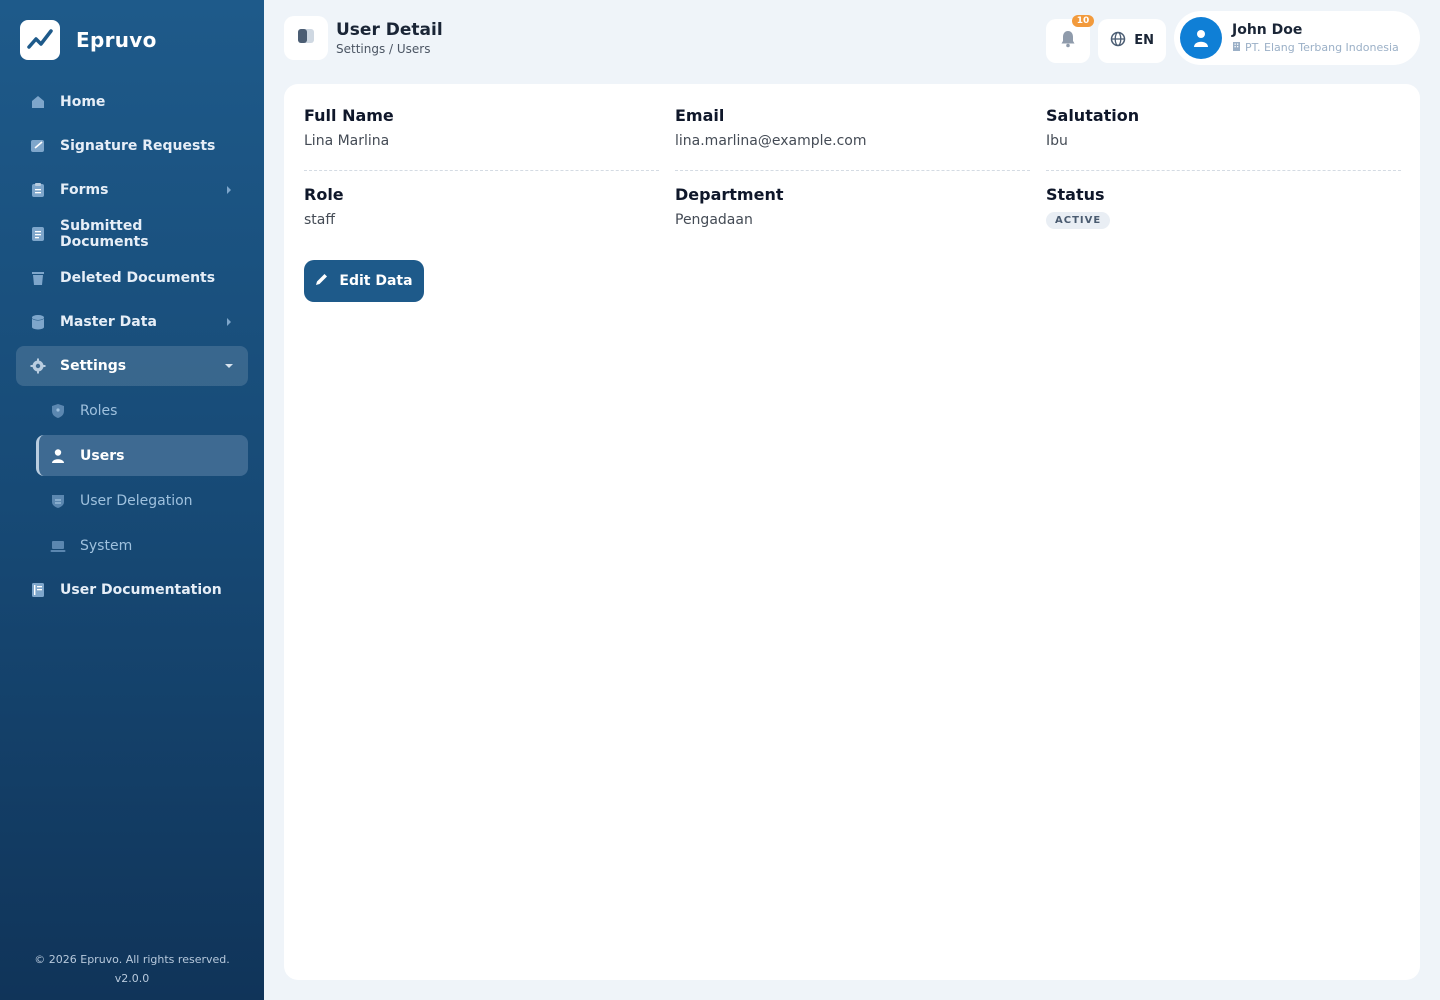 The width and height of the screenshot is (1440, 1000). What do you see at coordinates (132, 978) in the screenshot?
I see `version-text: v2.0.0` at bounding box center [132, 978].